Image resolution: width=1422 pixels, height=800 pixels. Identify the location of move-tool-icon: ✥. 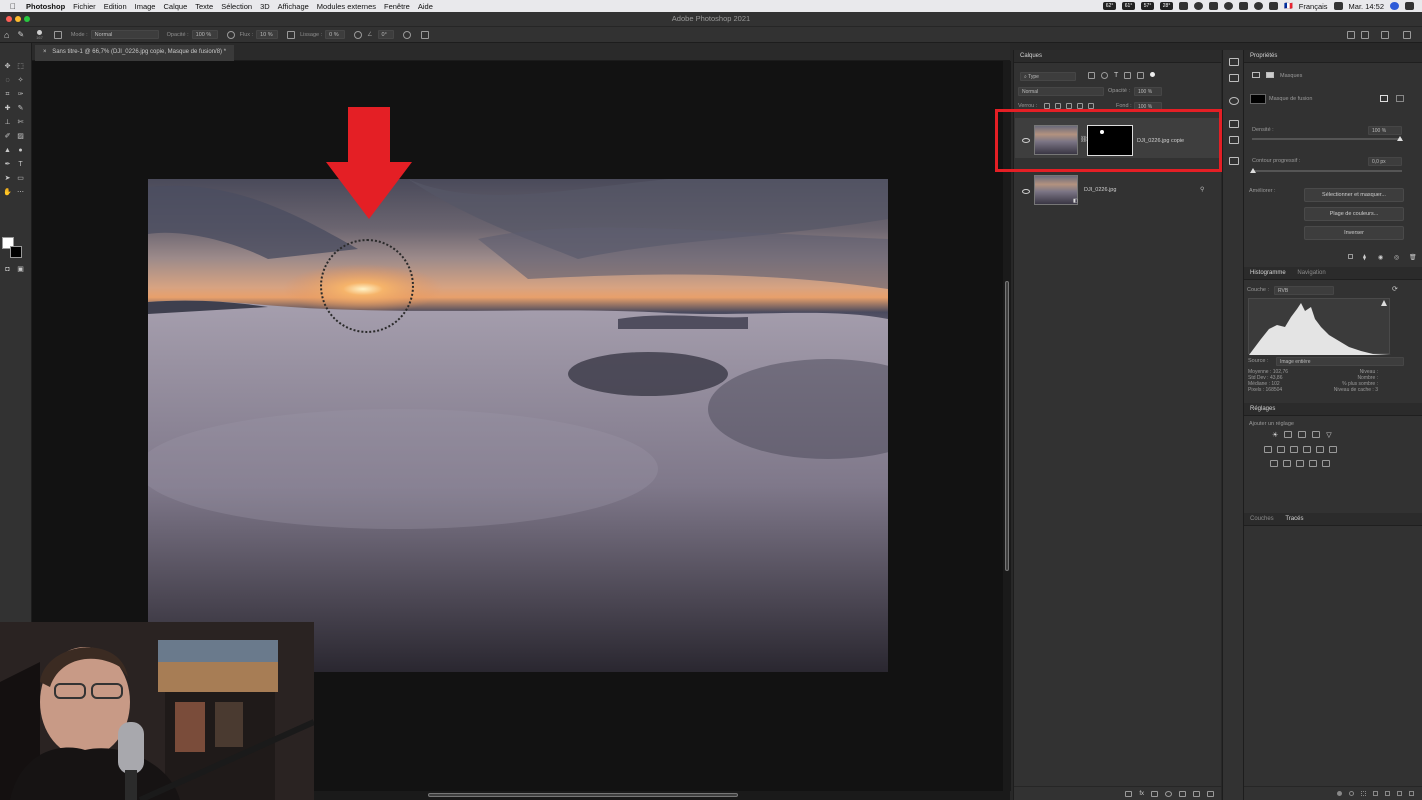
(7, 67).